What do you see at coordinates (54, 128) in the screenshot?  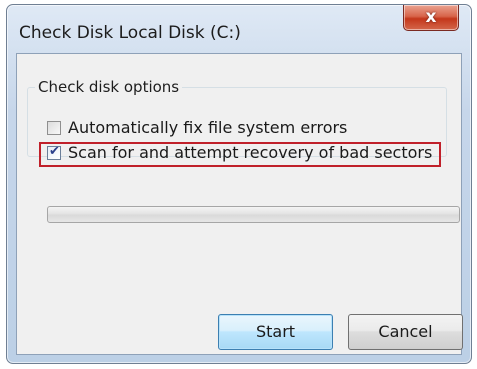 I see `fix-errors-checkbox` at bounding box center [54, 128].